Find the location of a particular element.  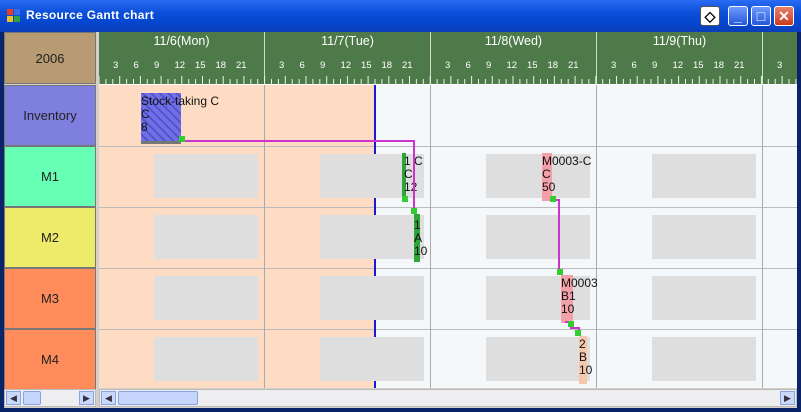

row-header-inventory: Inventory is located at coordinates (50, 115).